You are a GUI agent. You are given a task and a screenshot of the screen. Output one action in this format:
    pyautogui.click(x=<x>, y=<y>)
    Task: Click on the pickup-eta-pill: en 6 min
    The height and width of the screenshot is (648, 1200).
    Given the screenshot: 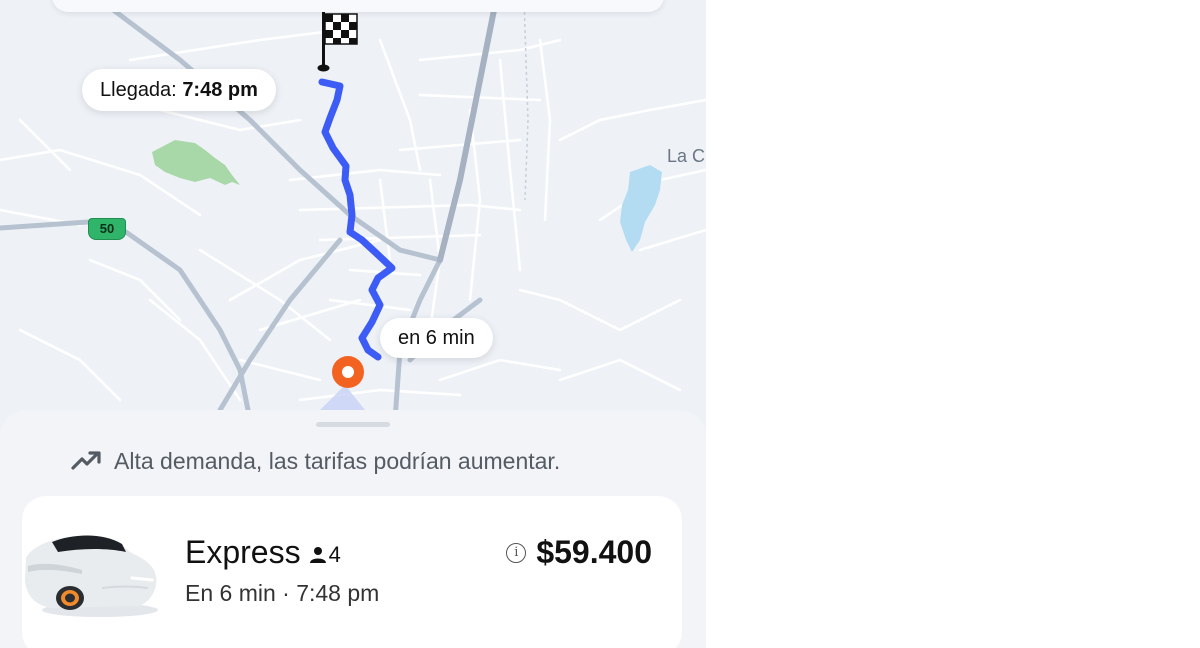 What is the action you would take?
    pyautogui.click(x=436, y=338)
    